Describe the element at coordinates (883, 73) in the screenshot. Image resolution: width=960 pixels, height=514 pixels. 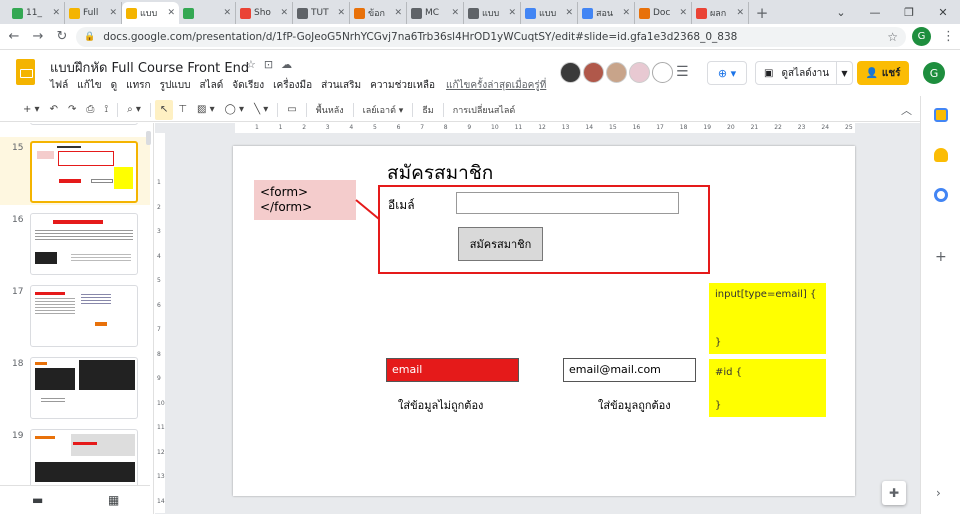
I see `share-button: 👤 แชร์` at that location.